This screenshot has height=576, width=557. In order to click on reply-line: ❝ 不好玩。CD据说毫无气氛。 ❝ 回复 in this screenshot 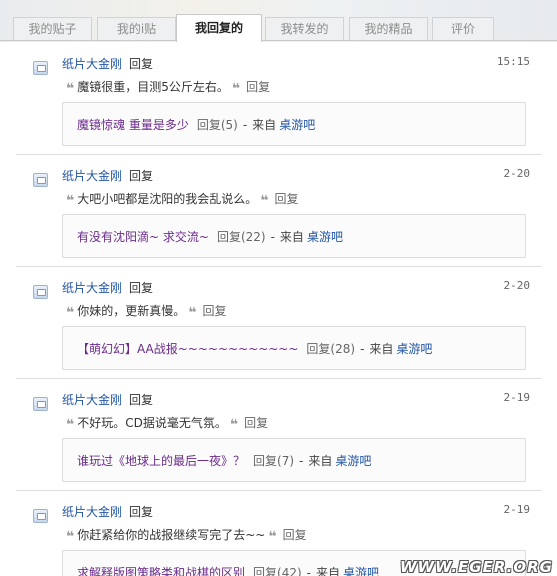, I will do `click(167, 423)`.